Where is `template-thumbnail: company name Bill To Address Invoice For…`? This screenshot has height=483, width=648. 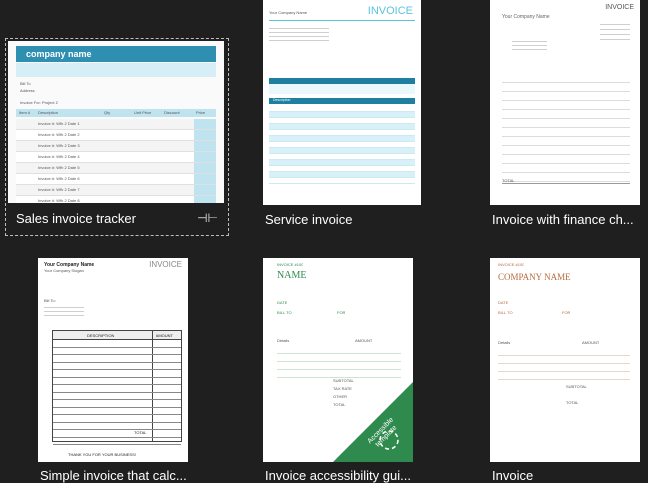
template-thumbnail: company name Bill To Address Invoice For… is located at coordinates (116, 122).